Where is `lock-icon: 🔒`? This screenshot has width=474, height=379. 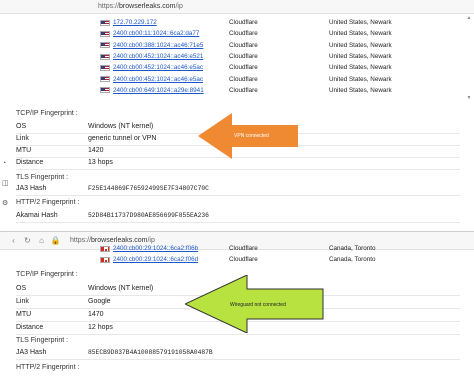 lock-icon: 🔒 is located at coordinates (55, 240).